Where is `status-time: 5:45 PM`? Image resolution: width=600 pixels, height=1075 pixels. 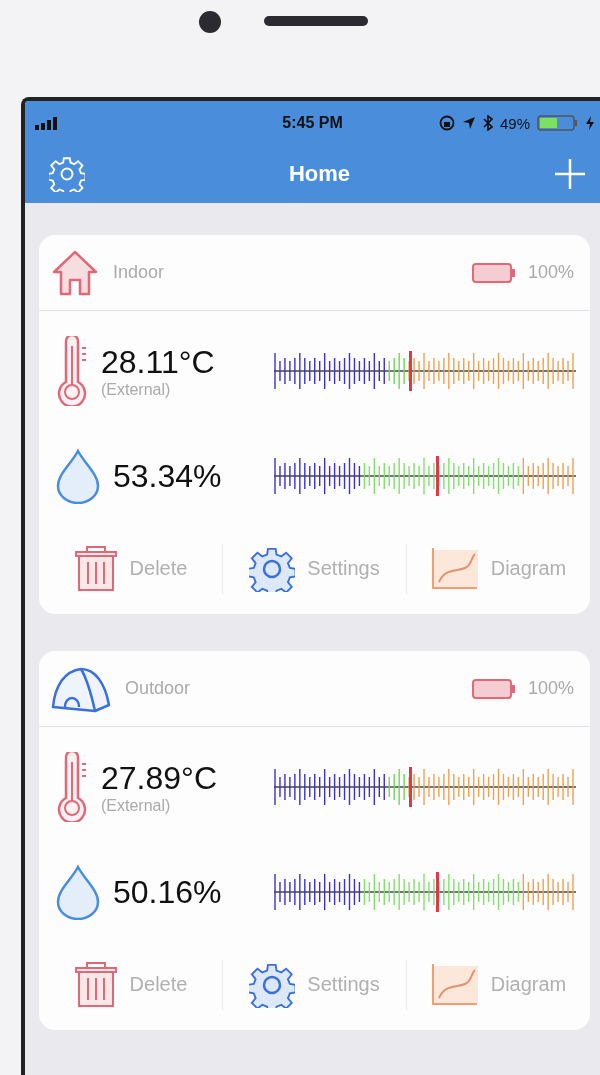 status-time: 5:45 PM is located at coordinates (312, 123).